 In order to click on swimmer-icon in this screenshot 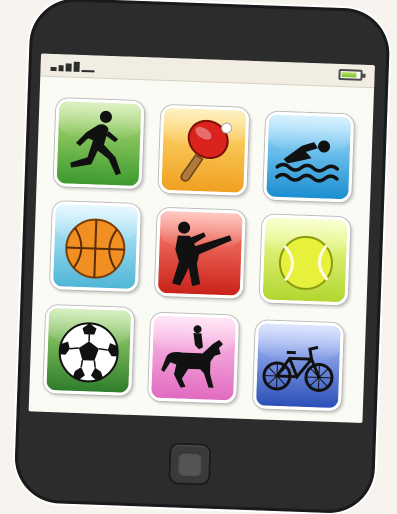, I will do `click(308, 157)`.